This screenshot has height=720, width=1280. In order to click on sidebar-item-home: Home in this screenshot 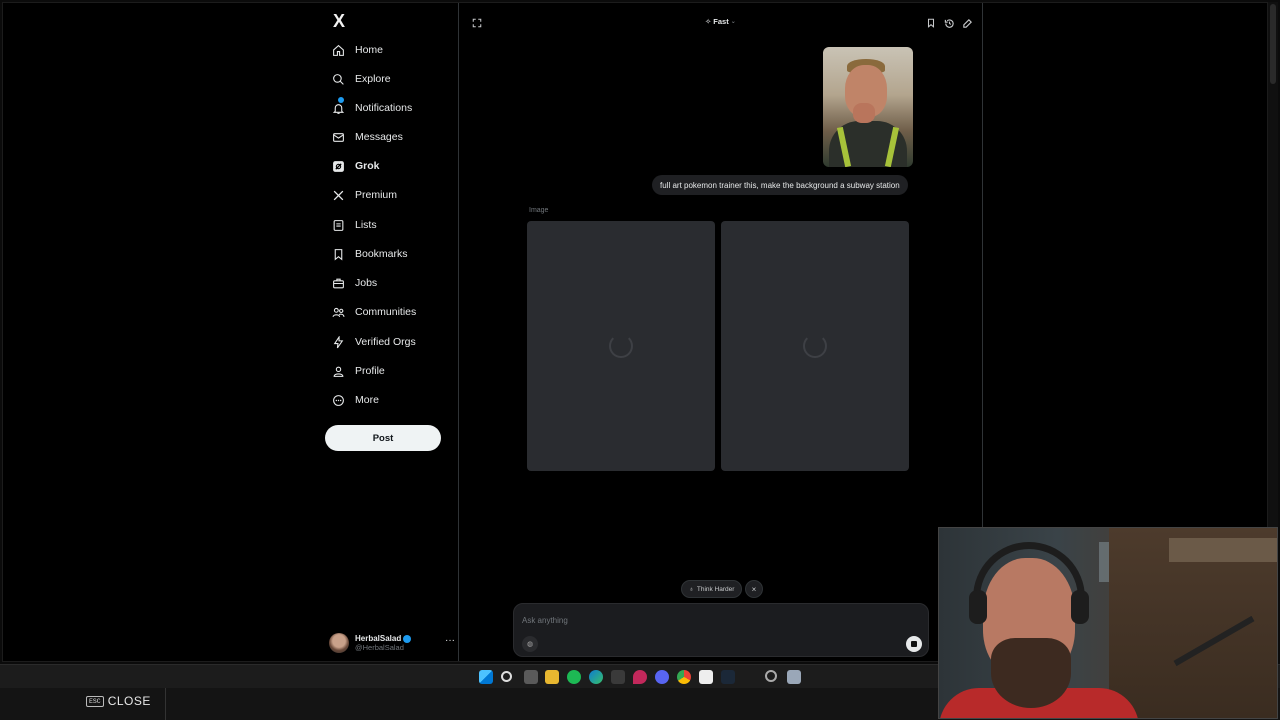, I will do `click(386, 50)`.